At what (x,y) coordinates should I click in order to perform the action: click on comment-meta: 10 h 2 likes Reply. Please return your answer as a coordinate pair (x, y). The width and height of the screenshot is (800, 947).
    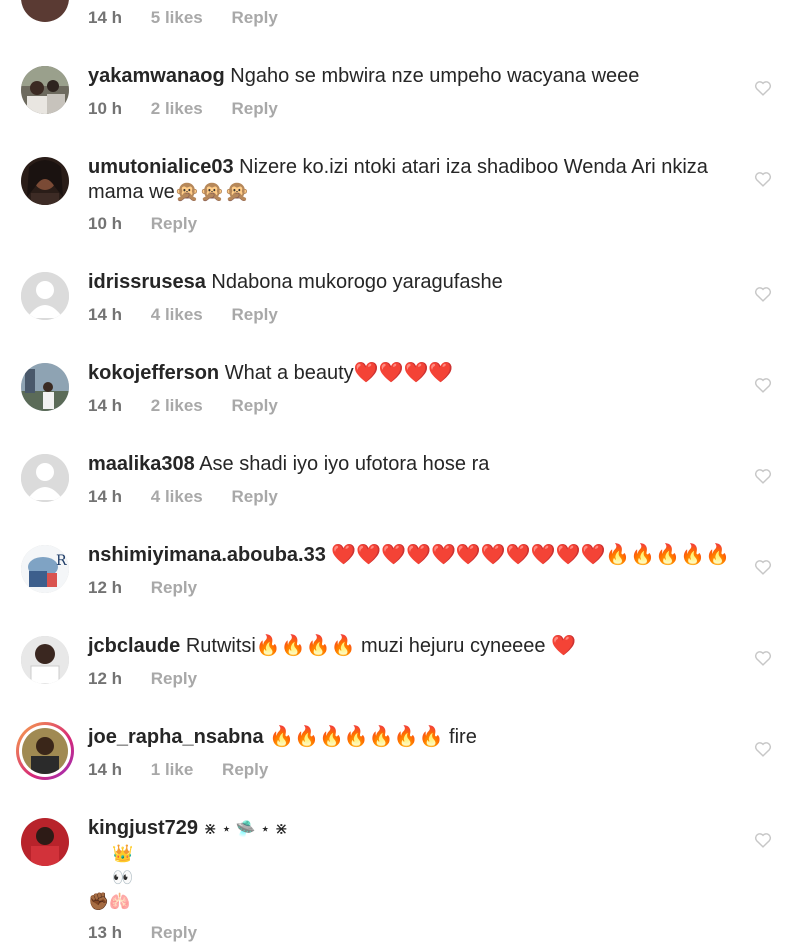
    Looking at the image, I should click on (195, 109).